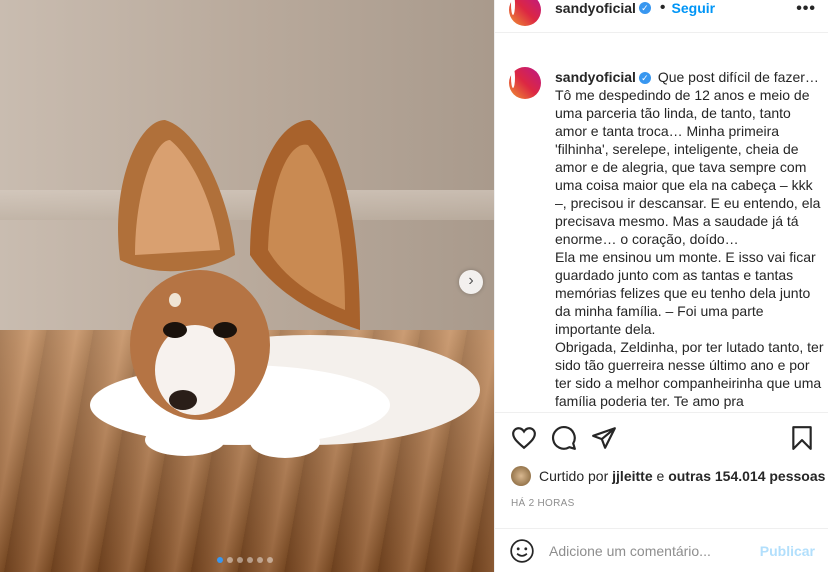  I want to click on comment-bar: Publicar, so click(661, 550).